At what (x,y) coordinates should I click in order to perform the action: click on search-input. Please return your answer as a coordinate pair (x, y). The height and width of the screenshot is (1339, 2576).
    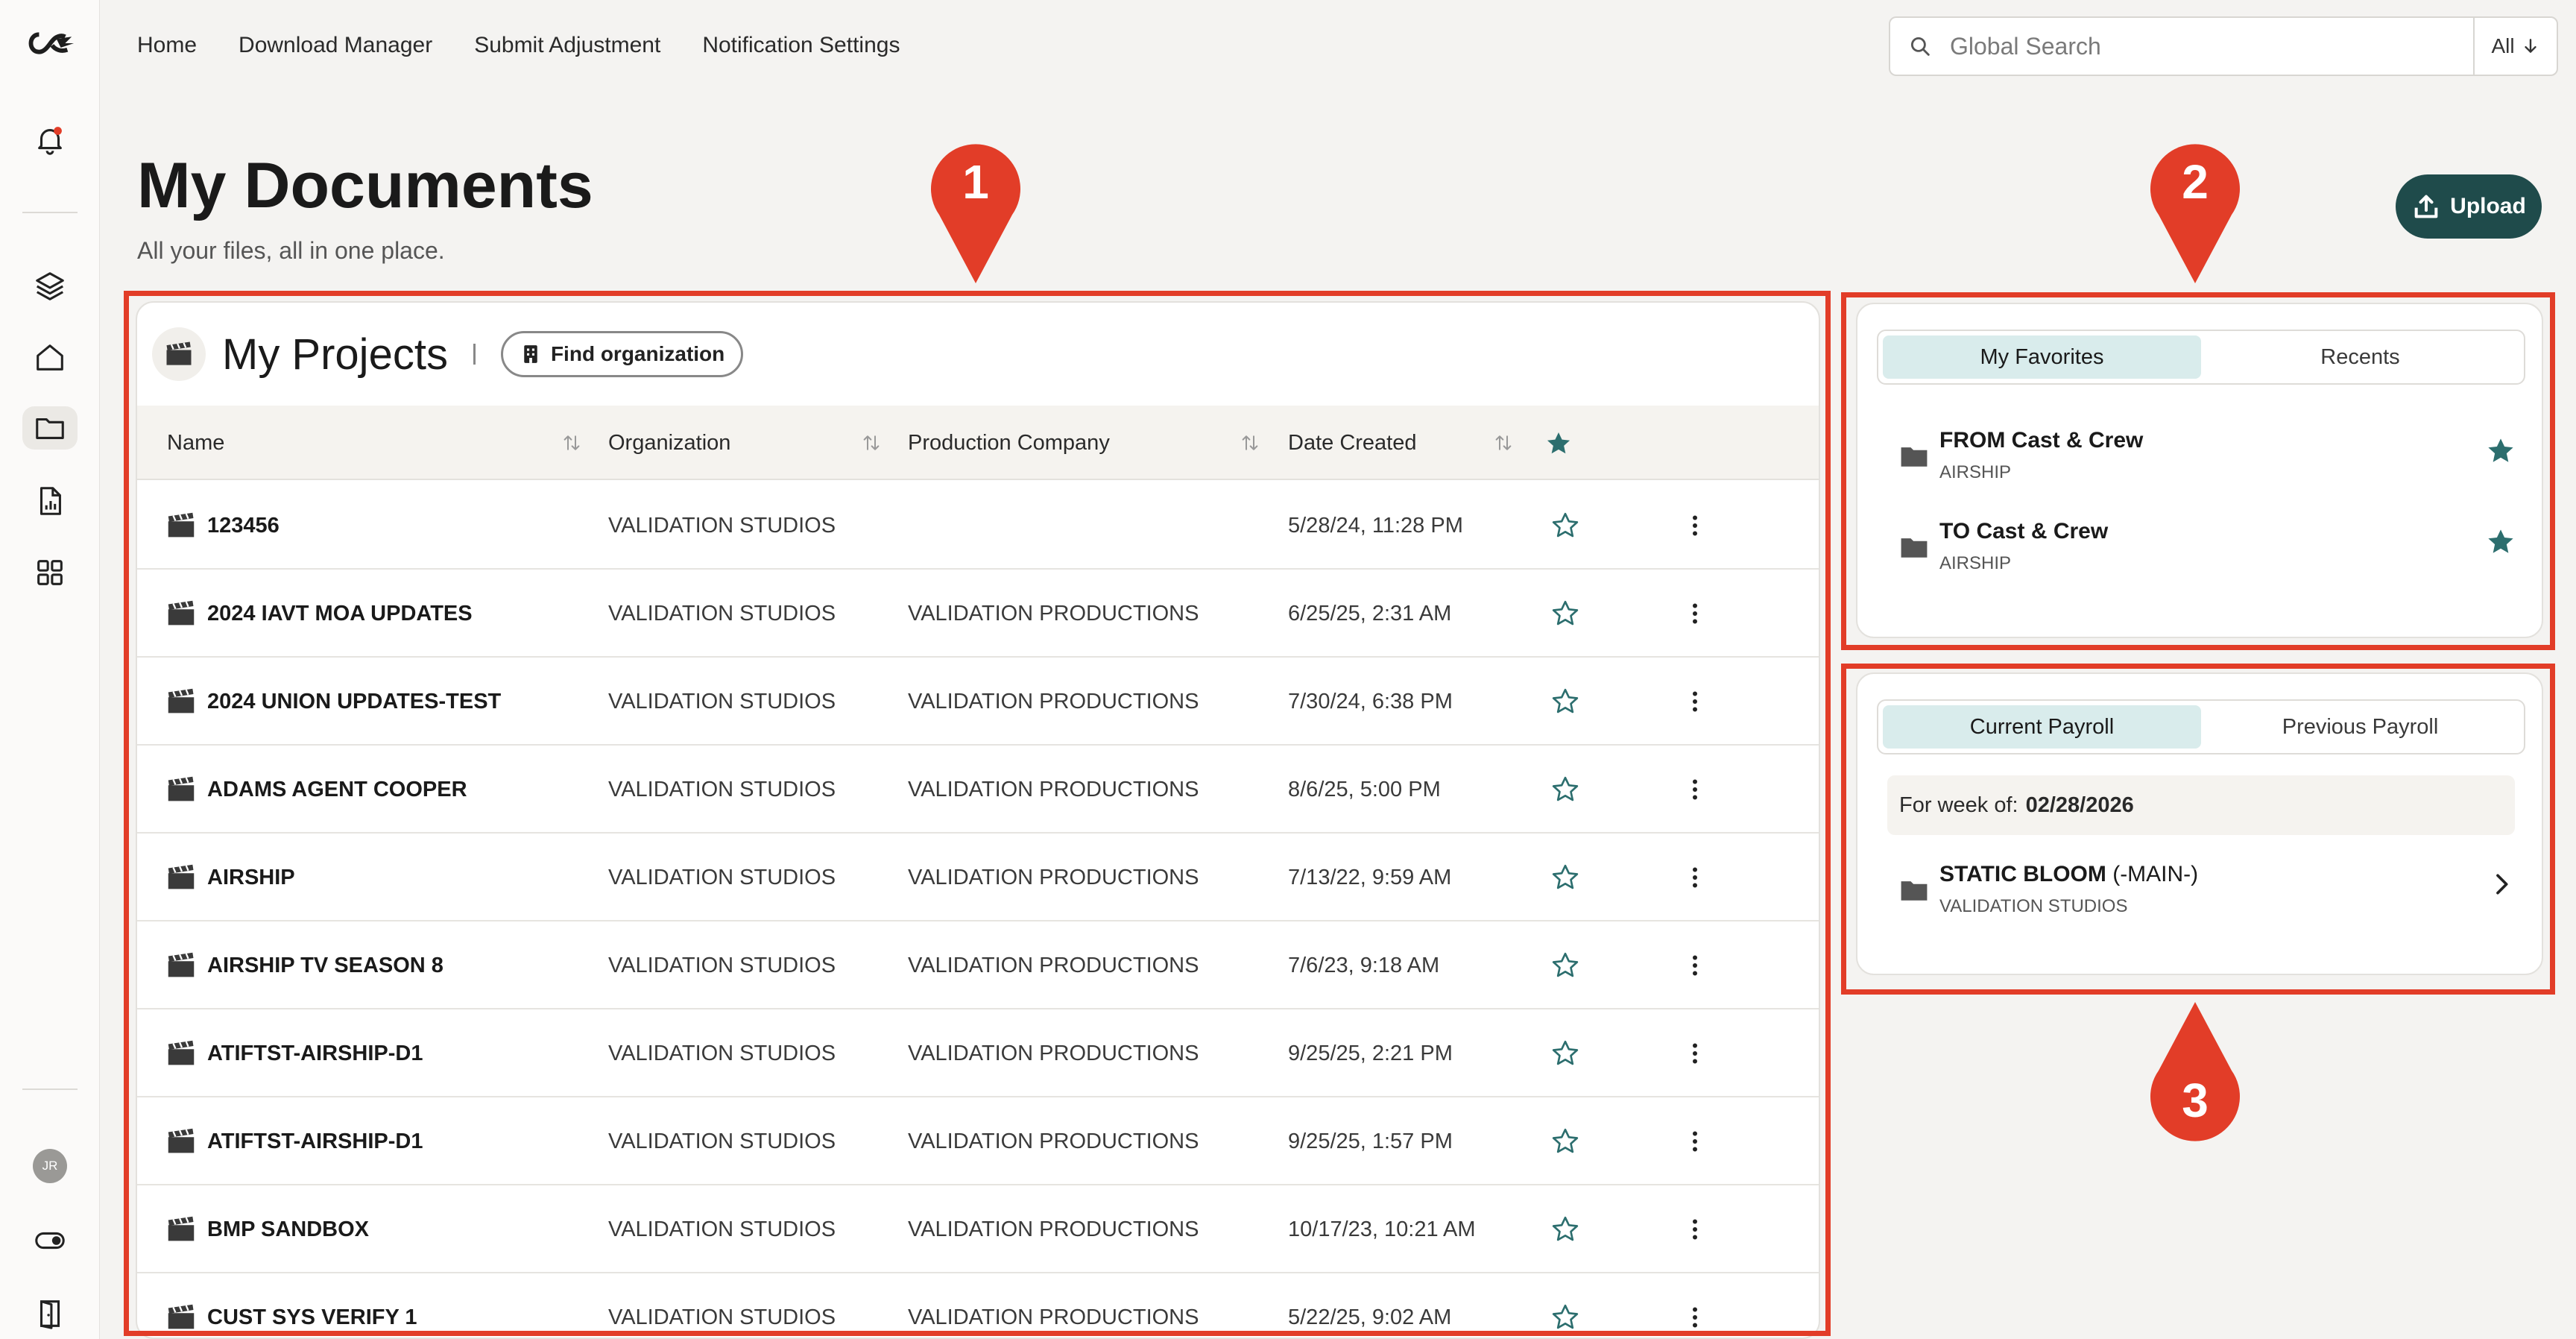
    Looking at the image, I should click on (2211, 46).